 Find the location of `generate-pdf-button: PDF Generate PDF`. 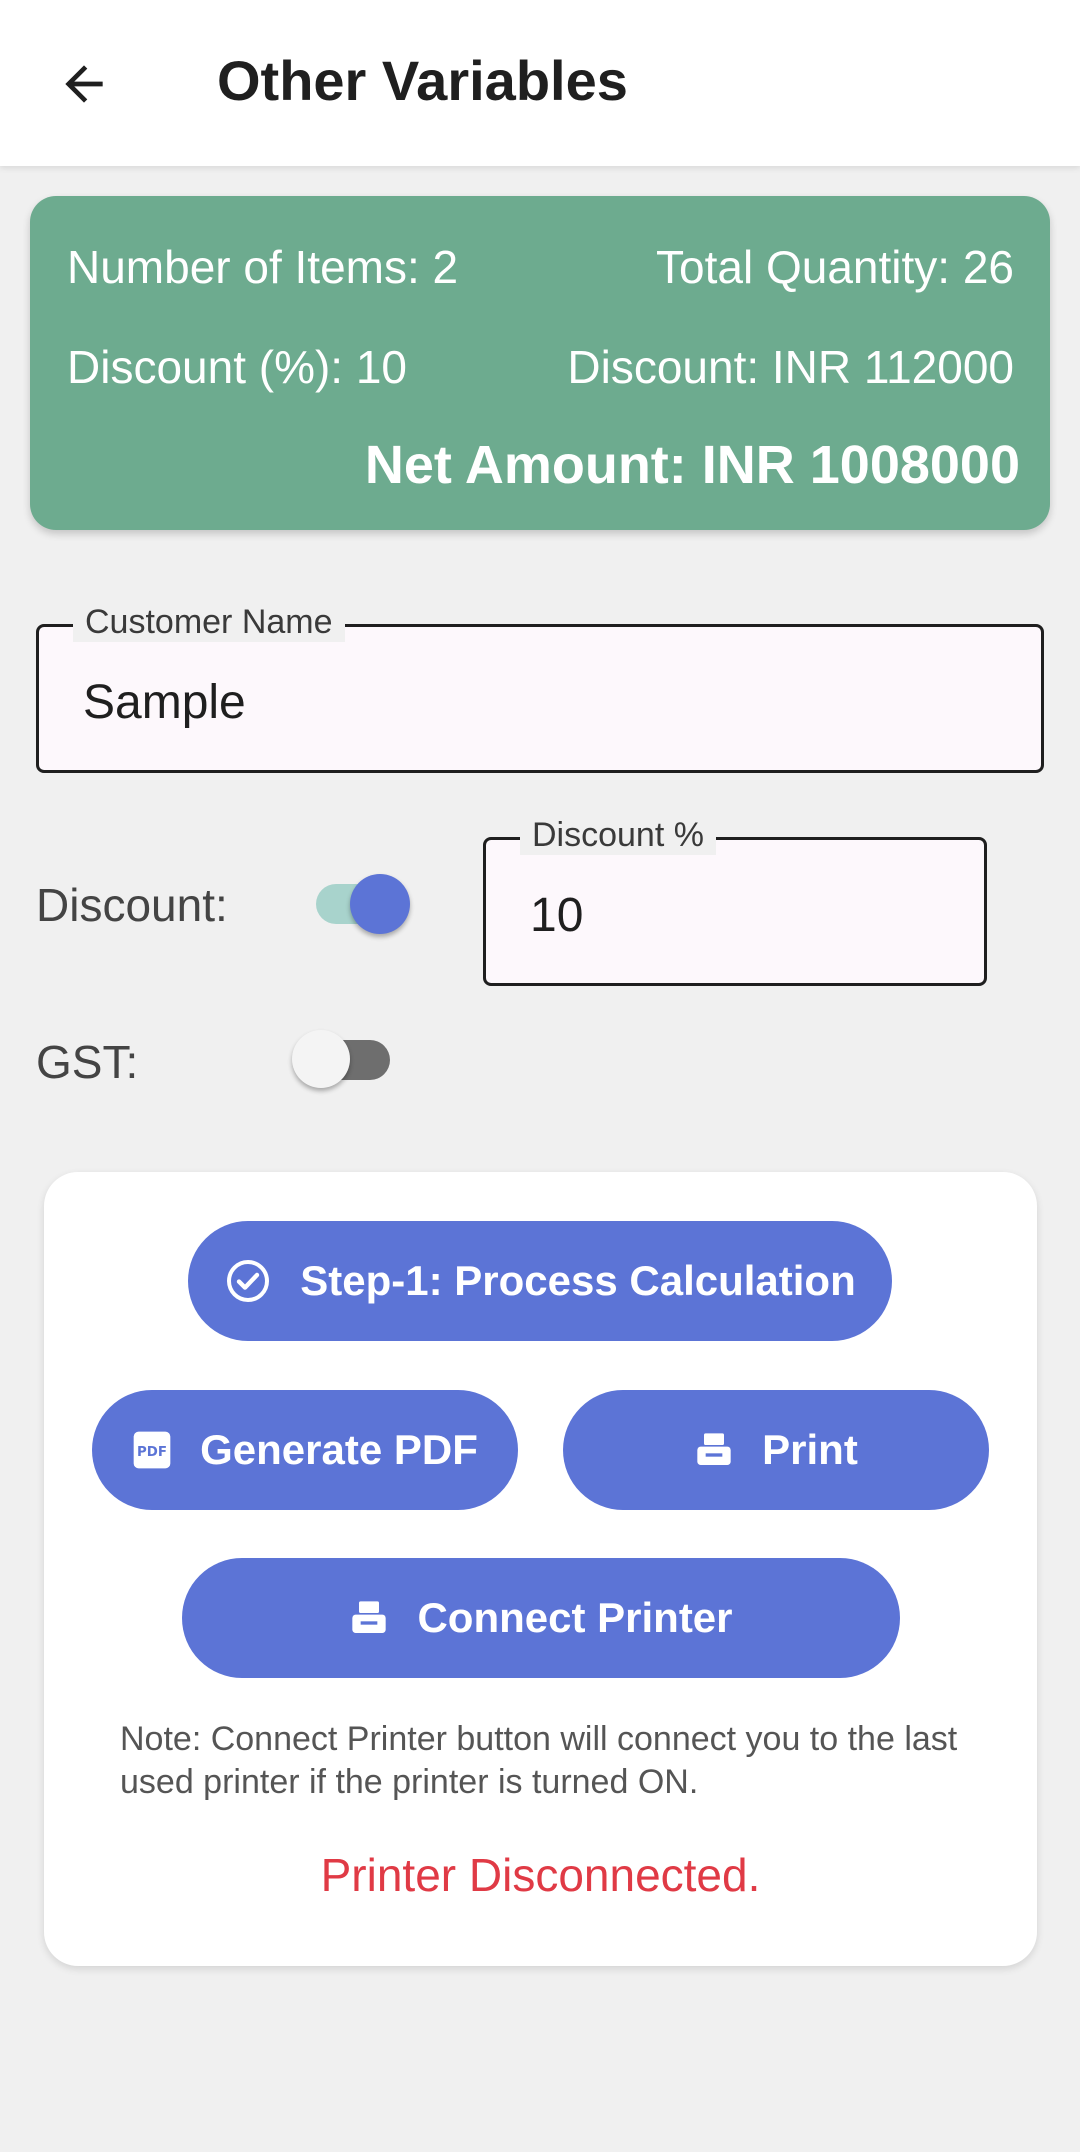

generate-pdf-button: PDF Generate PDF is located at coordinates (305, 1450).